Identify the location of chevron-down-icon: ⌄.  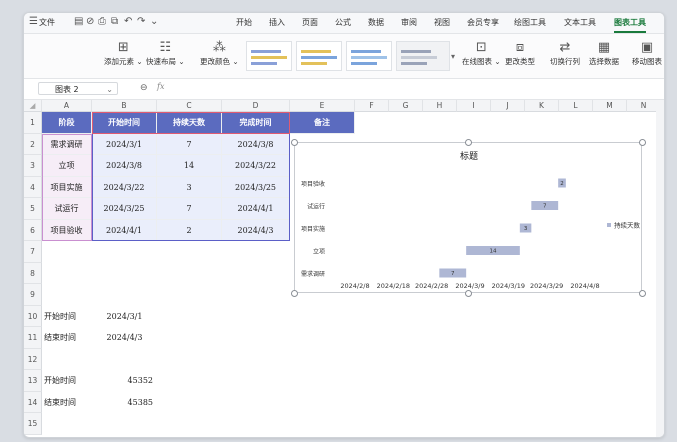
(109, 89).